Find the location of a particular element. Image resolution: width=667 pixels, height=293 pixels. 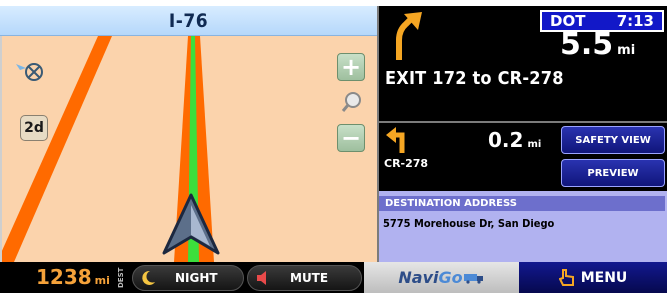

menu-button: MENU is located at coordinates (593, 277).